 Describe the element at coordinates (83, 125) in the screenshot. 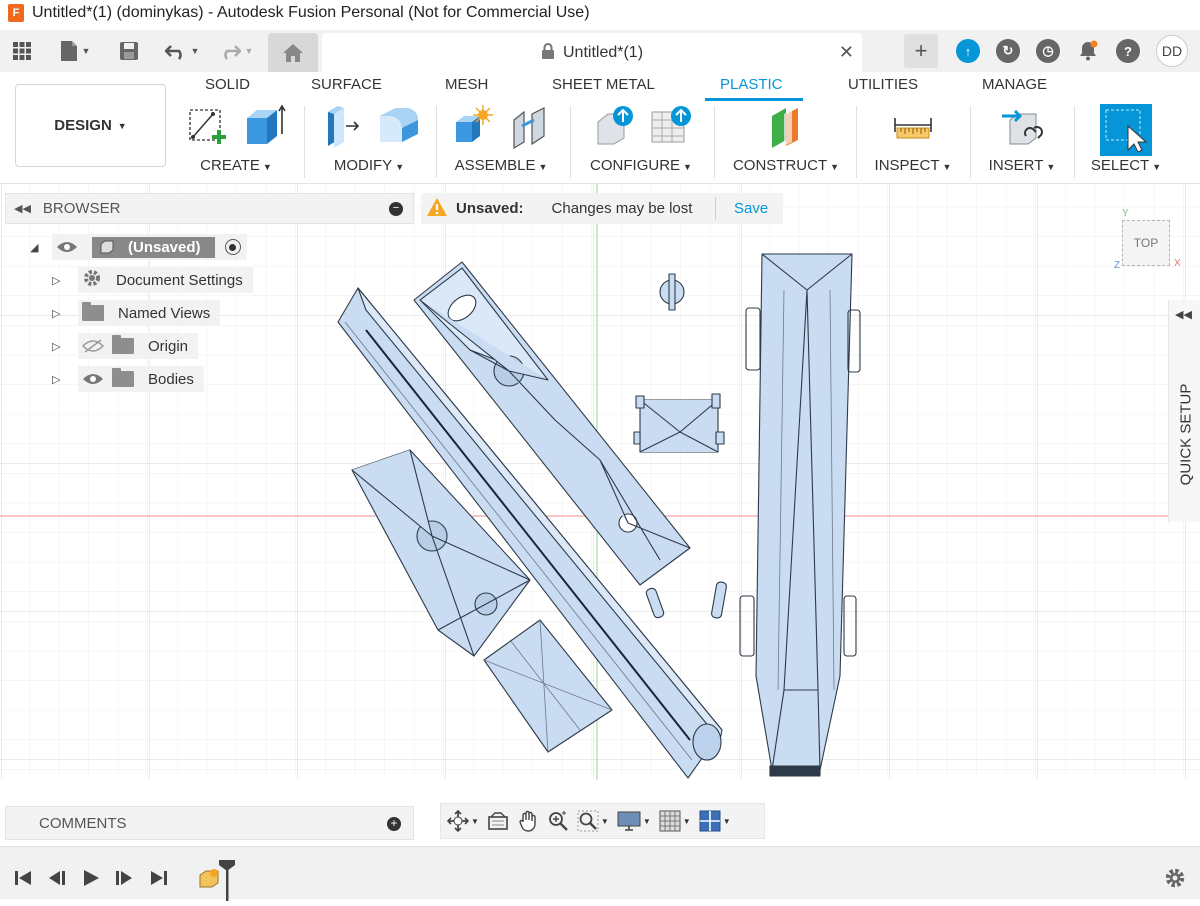

I see `workspace-label: DESIGN` at that location.